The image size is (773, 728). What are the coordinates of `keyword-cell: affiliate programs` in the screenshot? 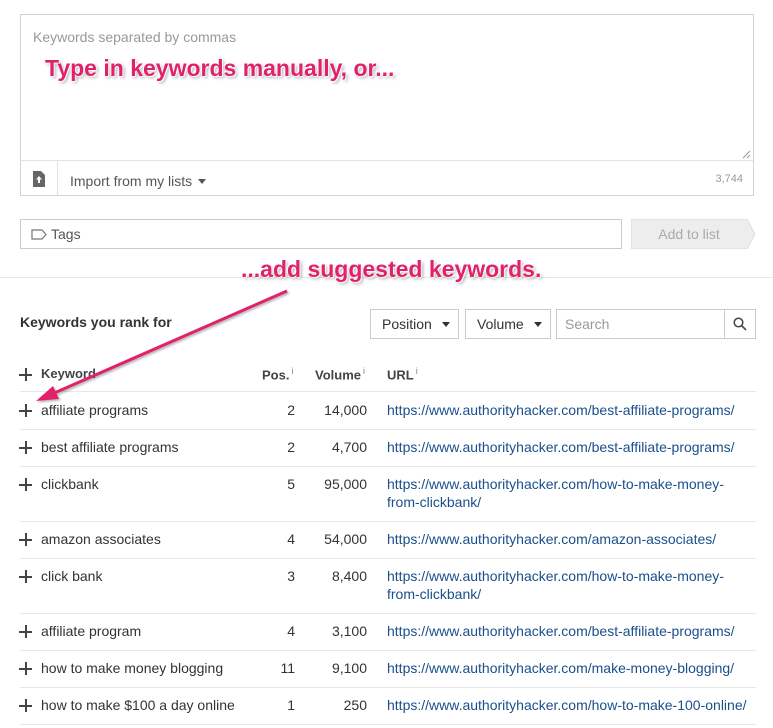 It's located at (95, 410).